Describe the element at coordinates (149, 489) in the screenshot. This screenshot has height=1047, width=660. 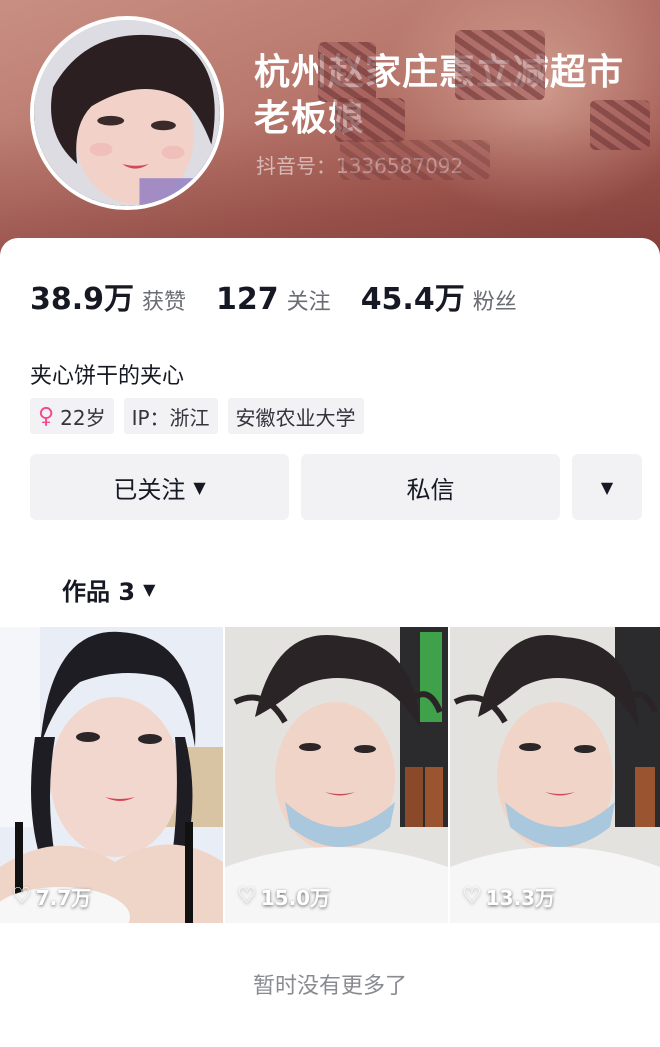
I see `followed-label: 已关注` at that location.